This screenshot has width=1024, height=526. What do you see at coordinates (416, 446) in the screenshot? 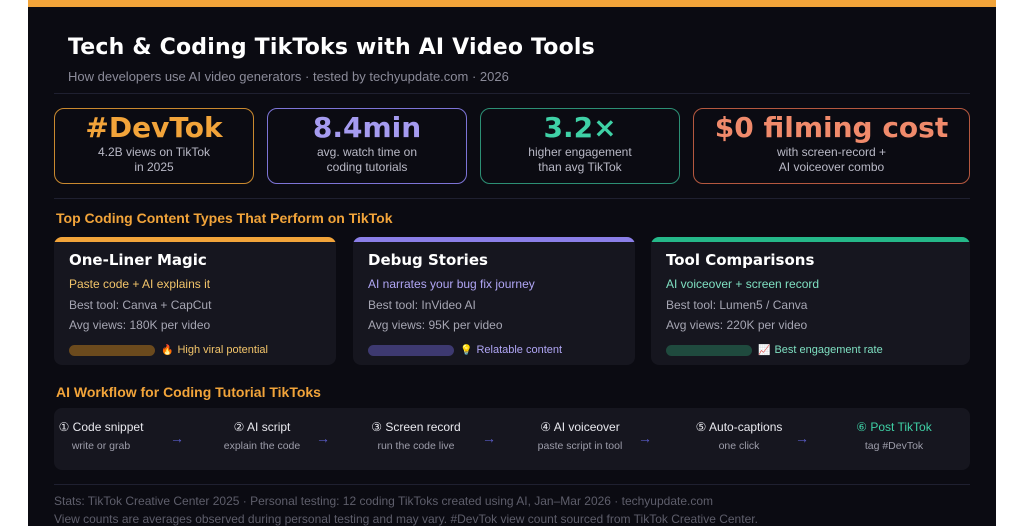
I see `workflow-step-desc: run the code live` at bounding box center [416, 446].